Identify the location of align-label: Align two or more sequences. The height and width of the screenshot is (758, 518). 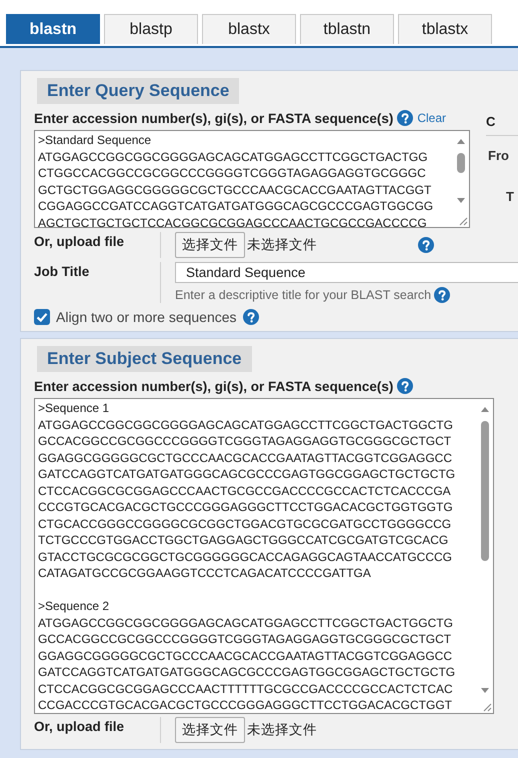
(146, 317).